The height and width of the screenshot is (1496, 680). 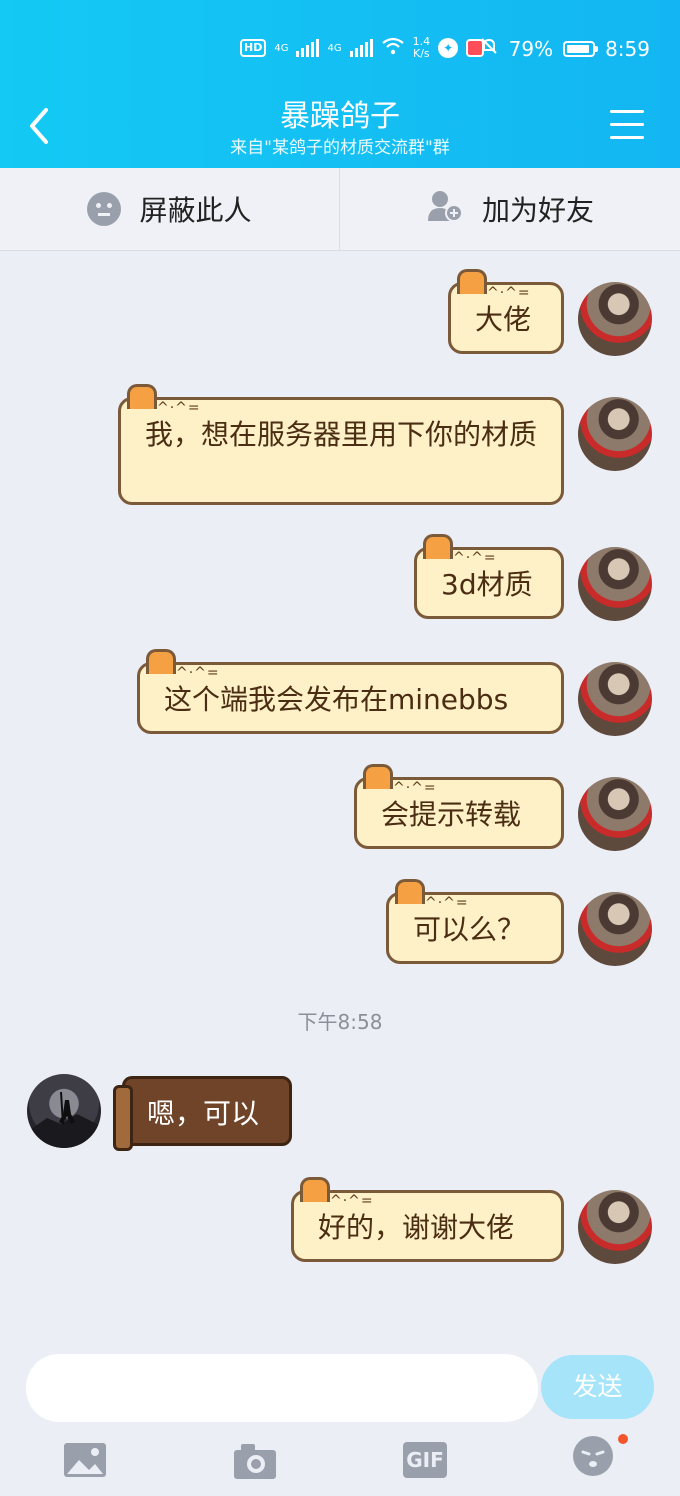 What do you see at coordinates (340, 116) in the screenshot?
I see `chat-title: 暴躁鸽子` at bounding box center [340, 116].